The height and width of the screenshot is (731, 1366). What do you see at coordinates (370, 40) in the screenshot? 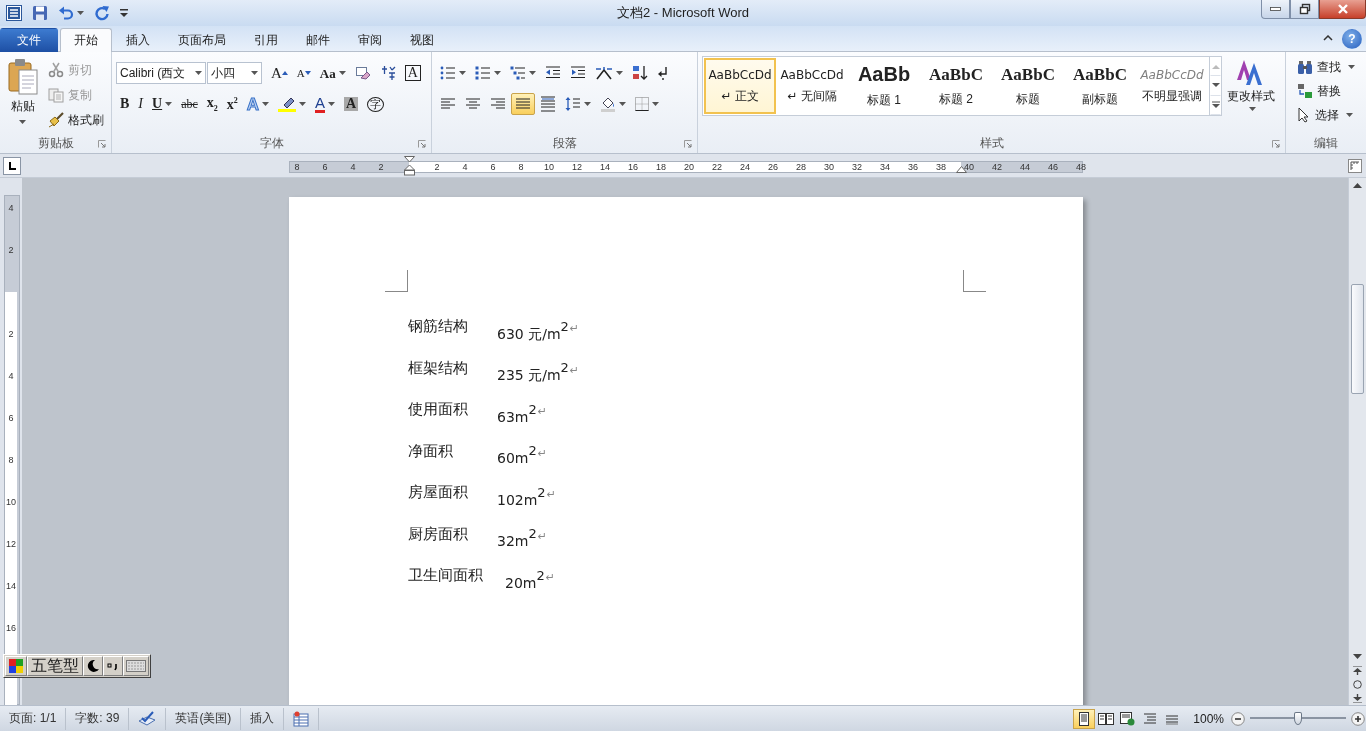
I see `ribbon-tab: 审阅` at bounding box center [370, 40].